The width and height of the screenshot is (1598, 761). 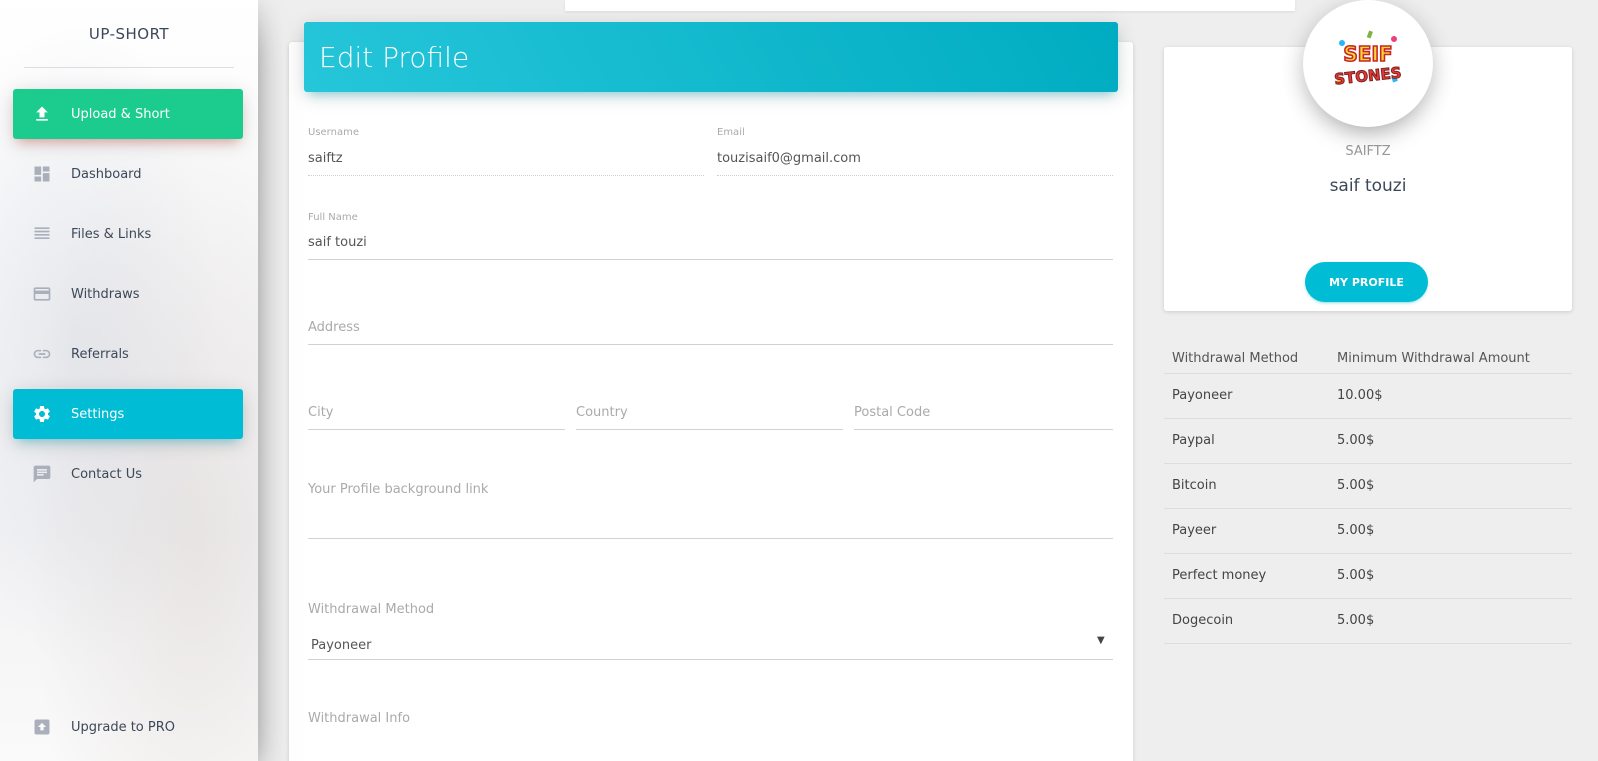 I want to click on fullname-label: Full Name, so click(x=333, y=217).